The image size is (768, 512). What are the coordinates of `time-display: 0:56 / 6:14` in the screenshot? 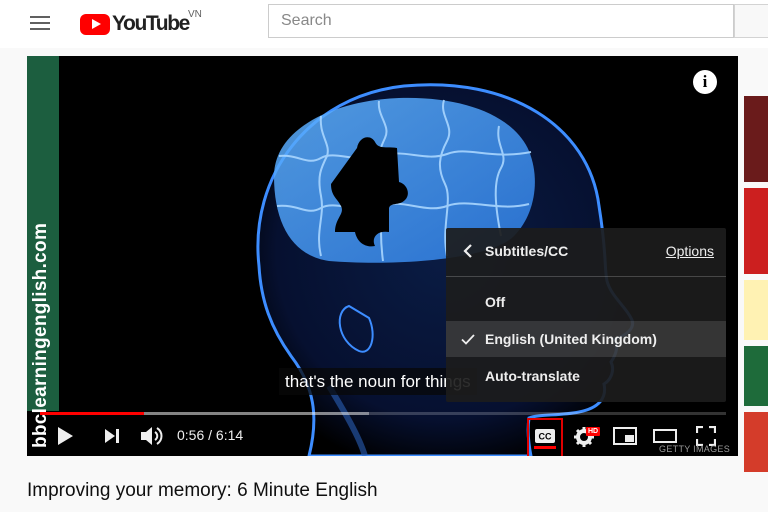 It's located at (210, 435).